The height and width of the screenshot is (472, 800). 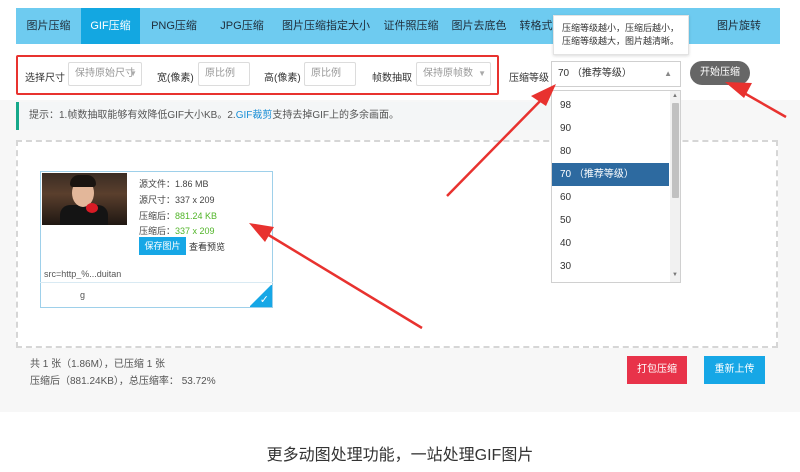 What do you see at coordinates (536, 26) in the screenshot?
I see `tab-convert-format: 转格式` at bounding box center [536, 26].